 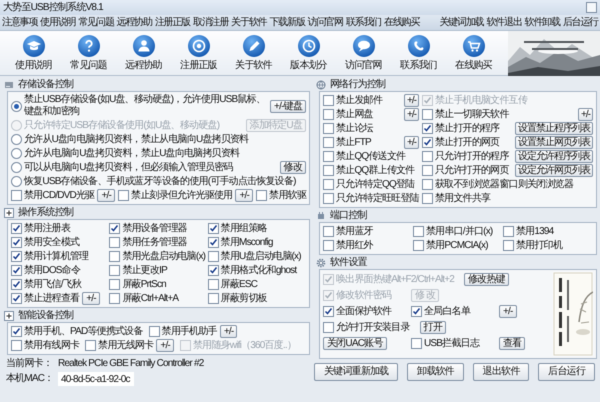 I want to click on checkbox-option: 禁用计算机管理, so click(x=49, y=256).